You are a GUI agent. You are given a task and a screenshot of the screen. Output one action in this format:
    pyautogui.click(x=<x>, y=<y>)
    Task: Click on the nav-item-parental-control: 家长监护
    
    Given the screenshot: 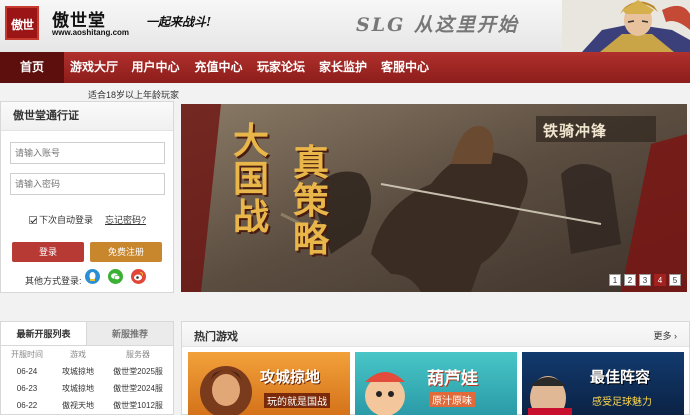 What is the action you would take?
    pyautogui.click(x=343, y=67)
    